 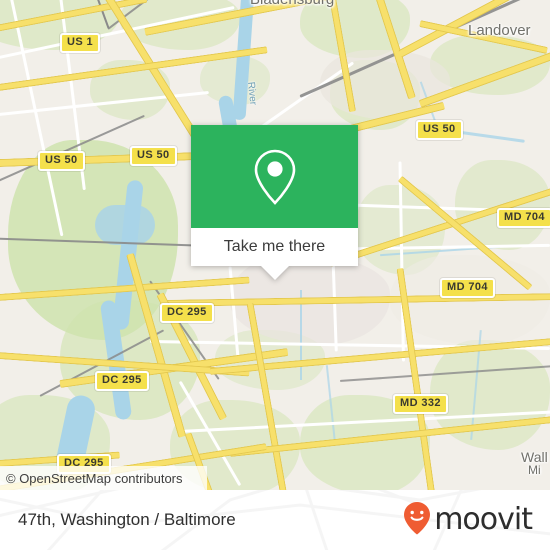 I want to click on map-pin-icon, so click(x=275, y=177).